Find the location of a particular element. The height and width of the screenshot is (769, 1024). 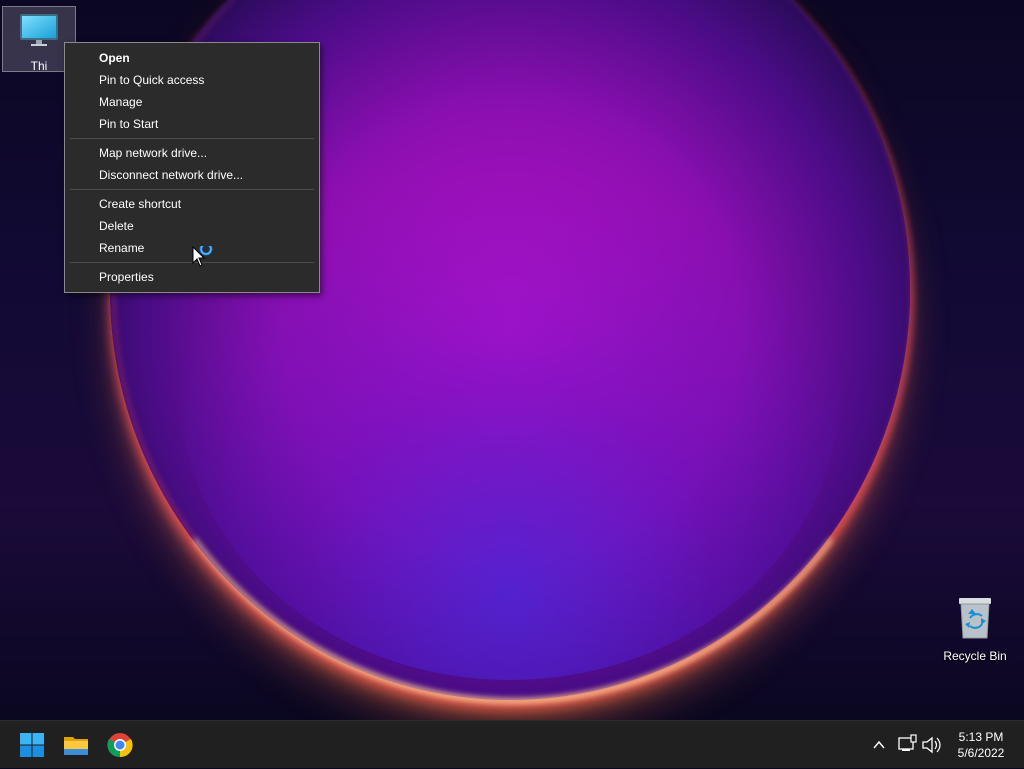

menu-item-pin-to-start: Pin to Start is located at coordinates (128, 124).